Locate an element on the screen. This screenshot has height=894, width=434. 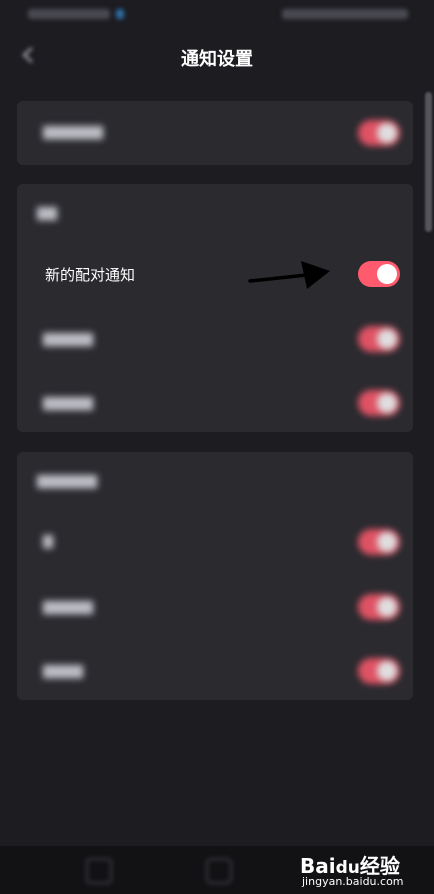
section-header-blurred: ▇▇▇▇▇▇ is located at coordinates (67, 481).